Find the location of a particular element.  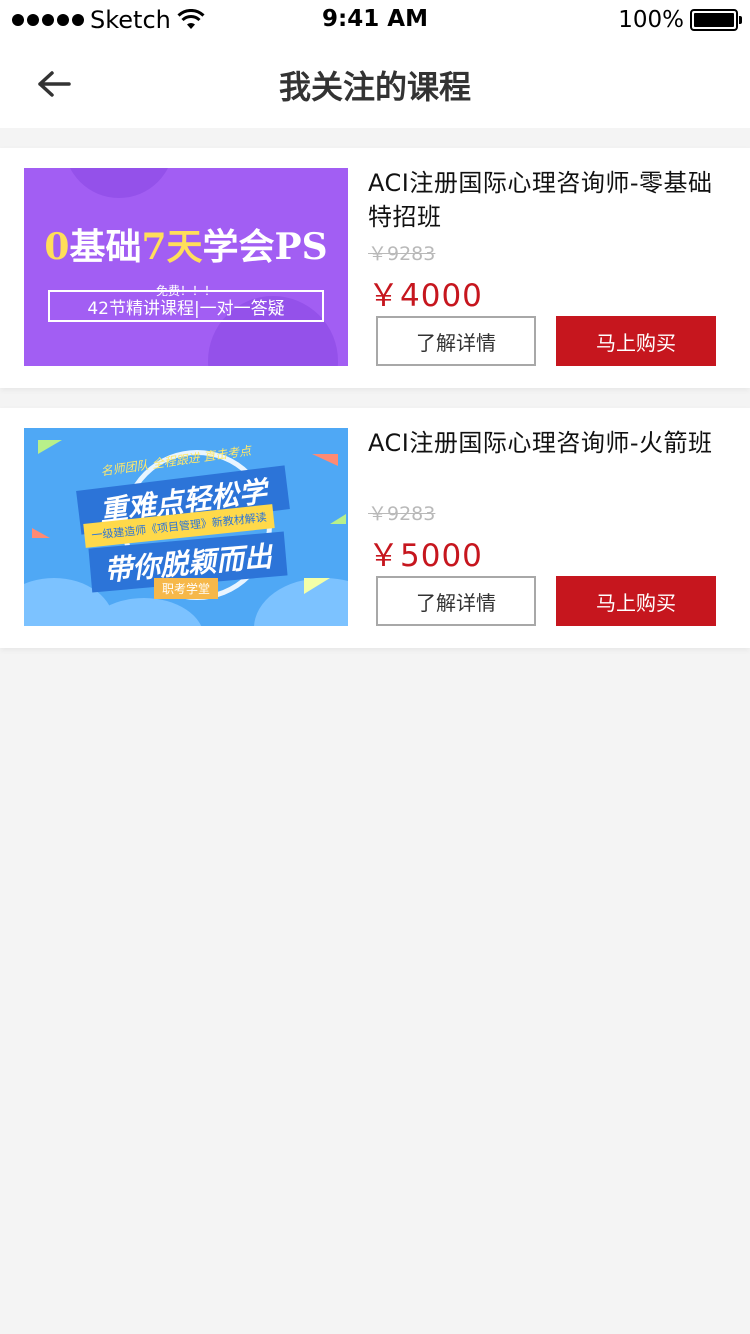

course-thumbnail: 0基础7天学会PS 免费！！！ 42节精讲课程|一对一答疑 is located at coordinates (186, 267).